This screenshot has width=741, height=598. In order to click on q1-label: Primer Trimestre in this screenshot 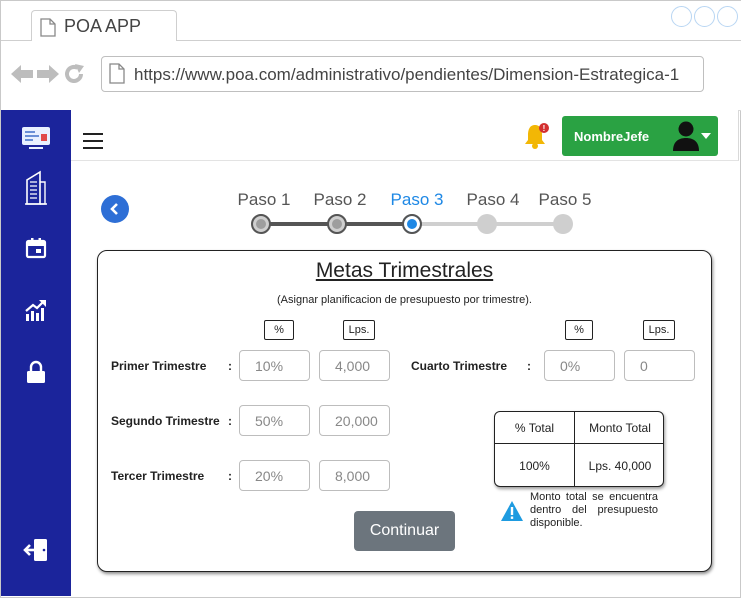, I will do `click(159, 366)`.